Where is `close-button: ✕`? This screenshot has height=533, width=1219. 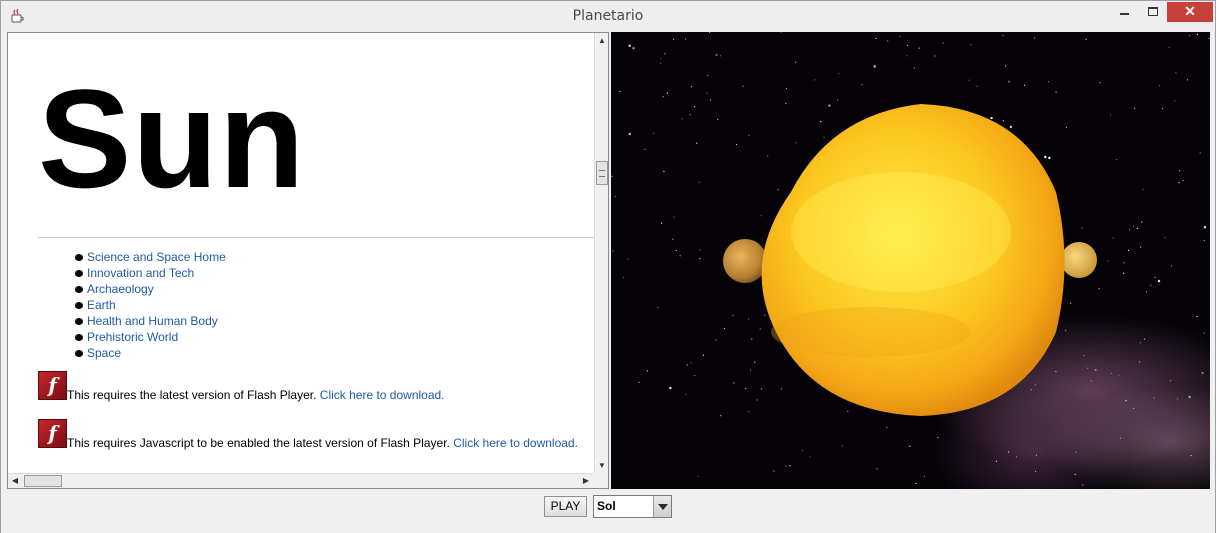
close-button: ✕ is located at coordinates (1190, 12).